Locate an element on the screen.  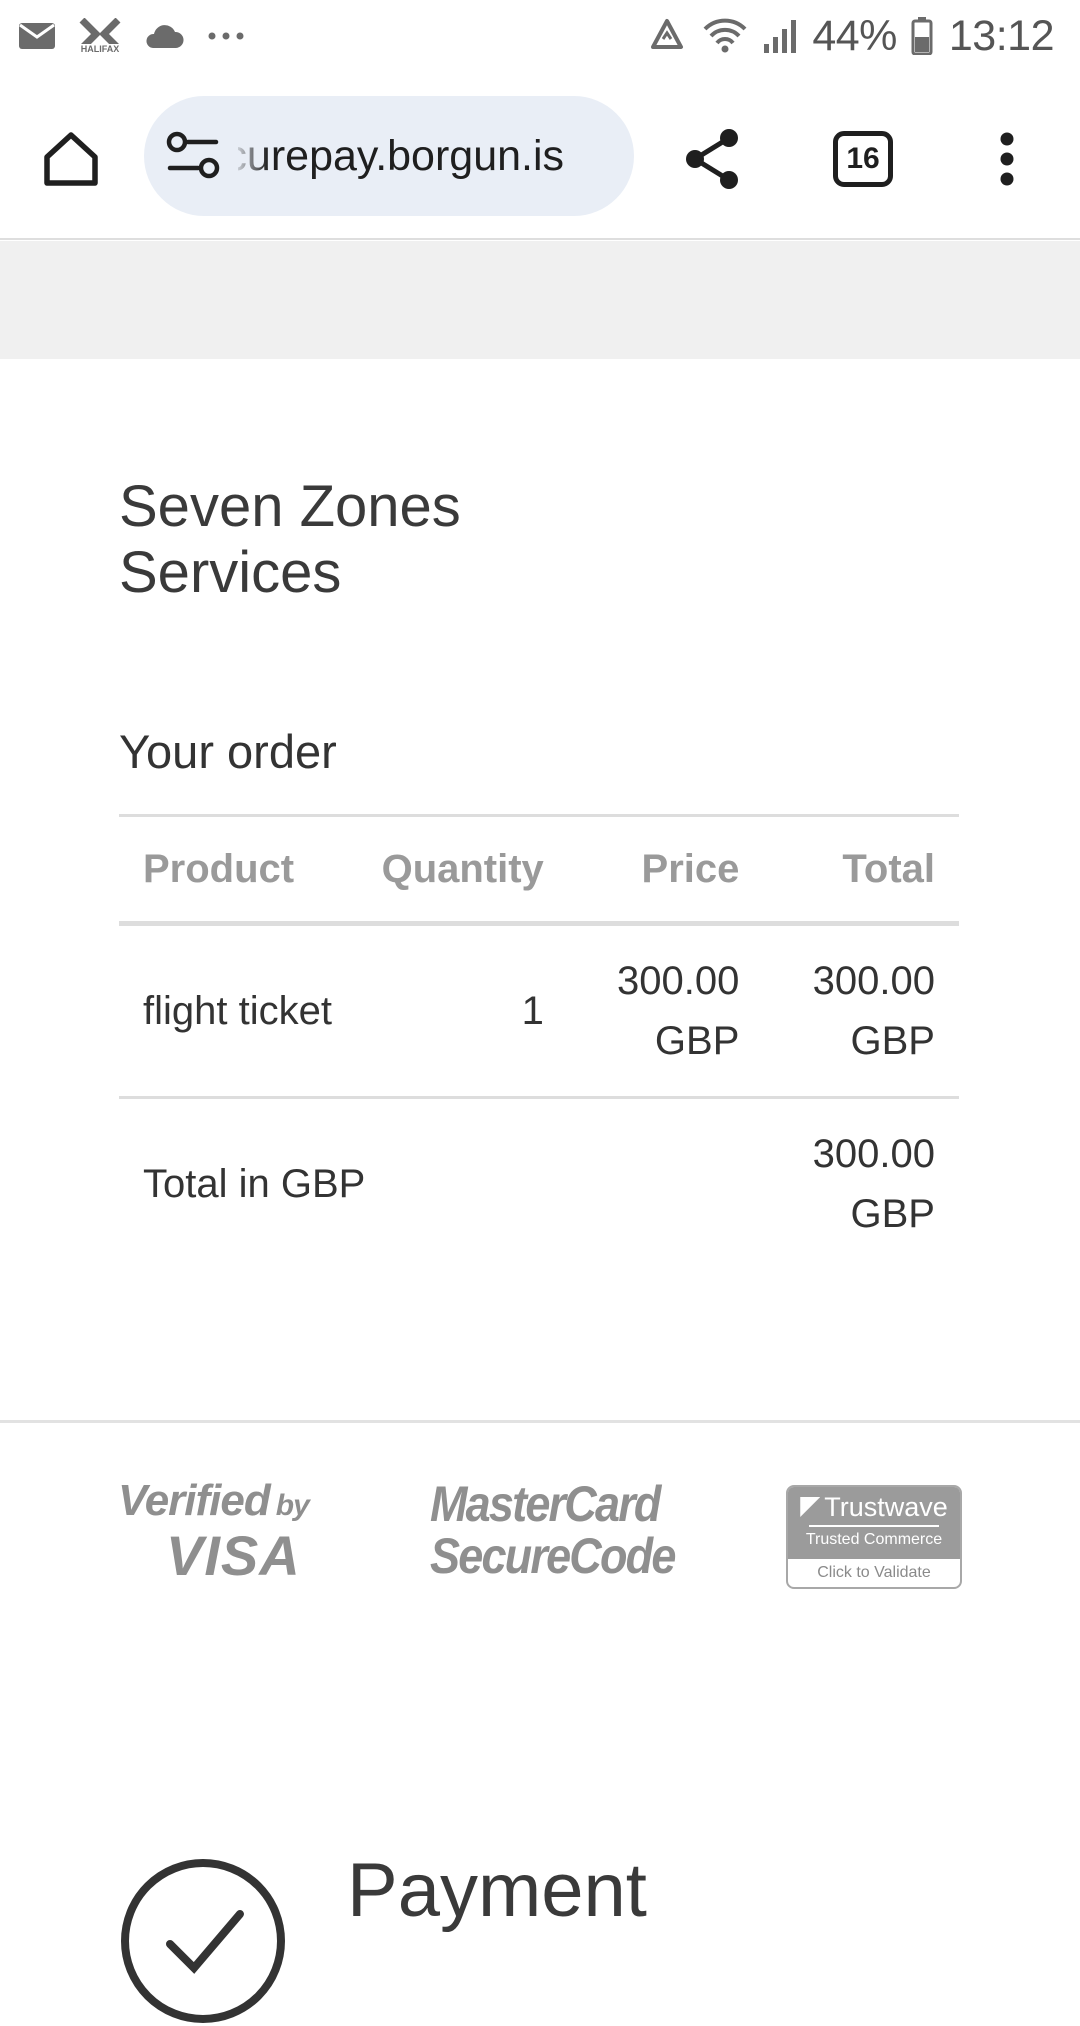
header-quantity: Quantity is located at coordinates (462, 868).